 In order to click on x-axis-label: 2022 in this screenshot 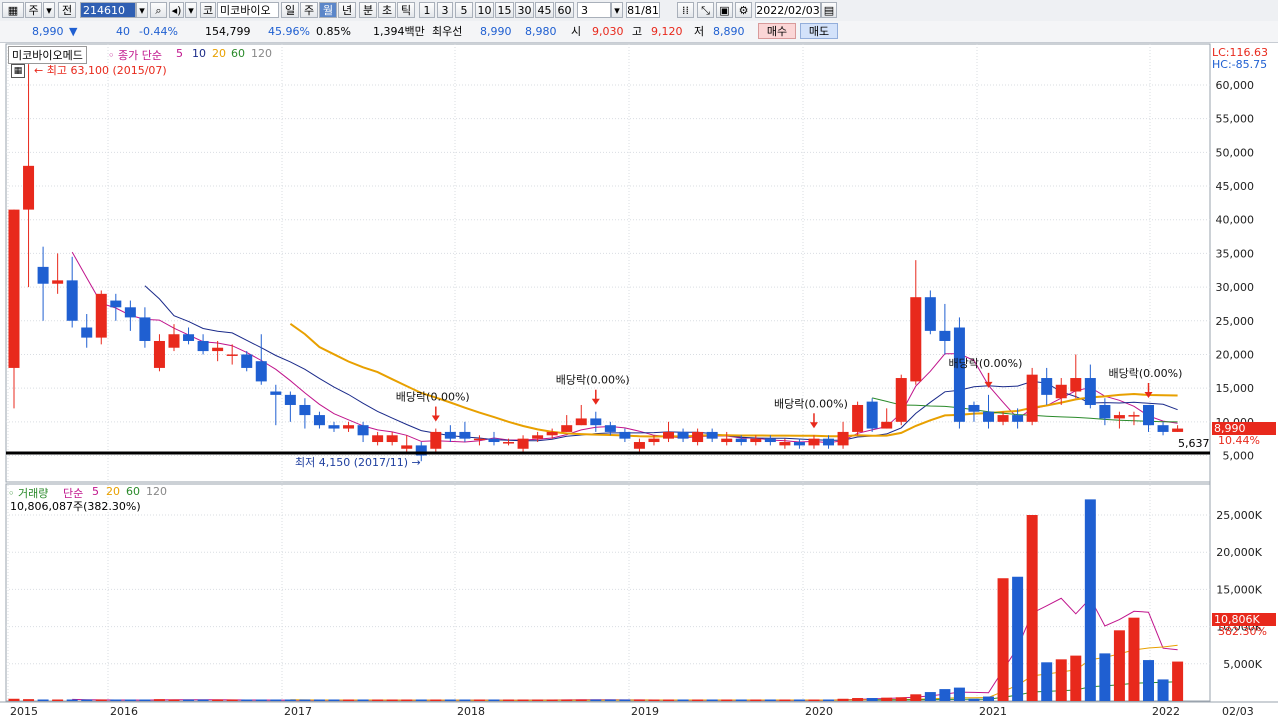, I will do `click(1166, 711)`.